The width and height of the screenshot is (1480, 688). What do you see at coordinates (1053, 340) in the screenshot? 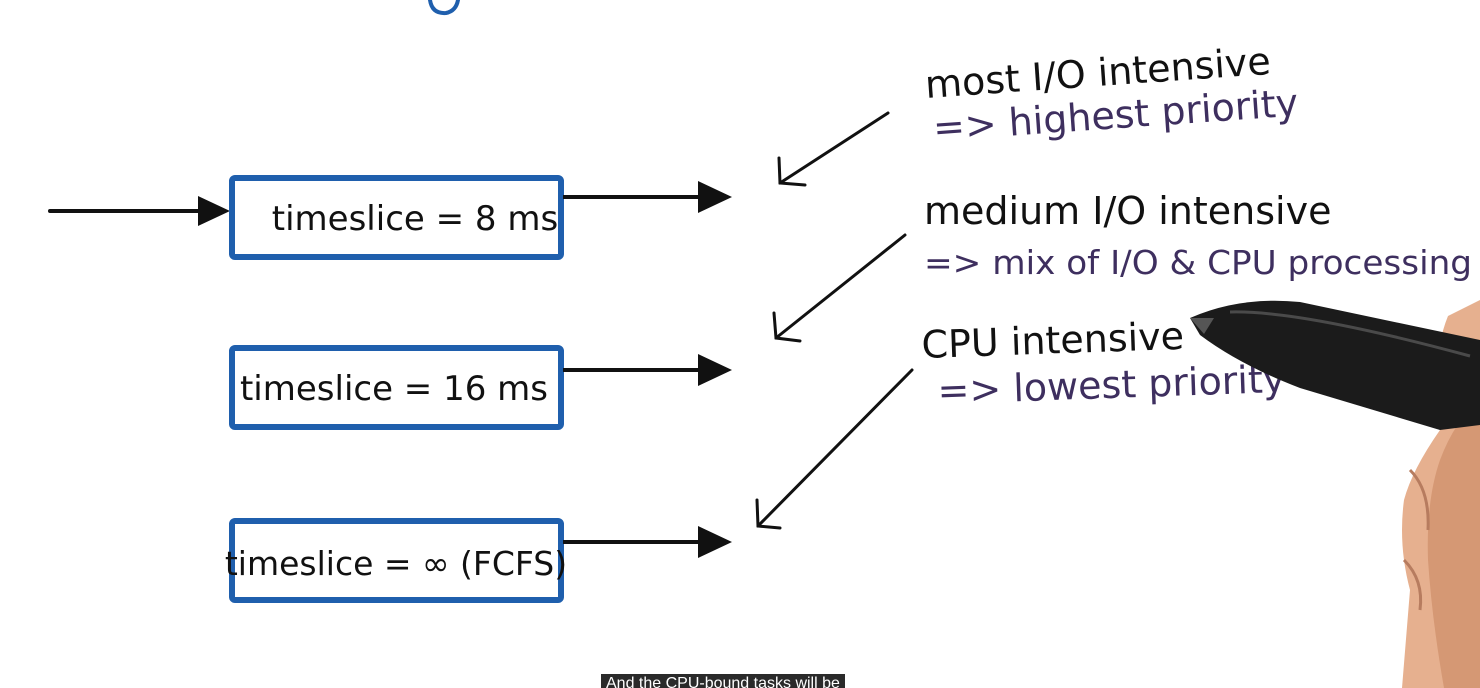
I see `annotation-title: CPU intensive` at bounding box center [1053, 340].